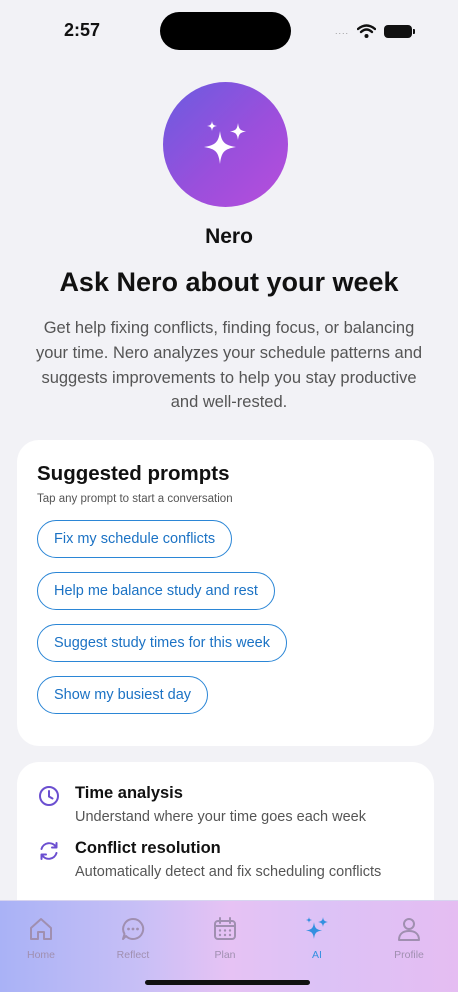 This screenshot has height=992, width=458. What do you see at coordinates (227, 982) in the screenshot?
I see `home-indicator` at bounding box center [227, 982].